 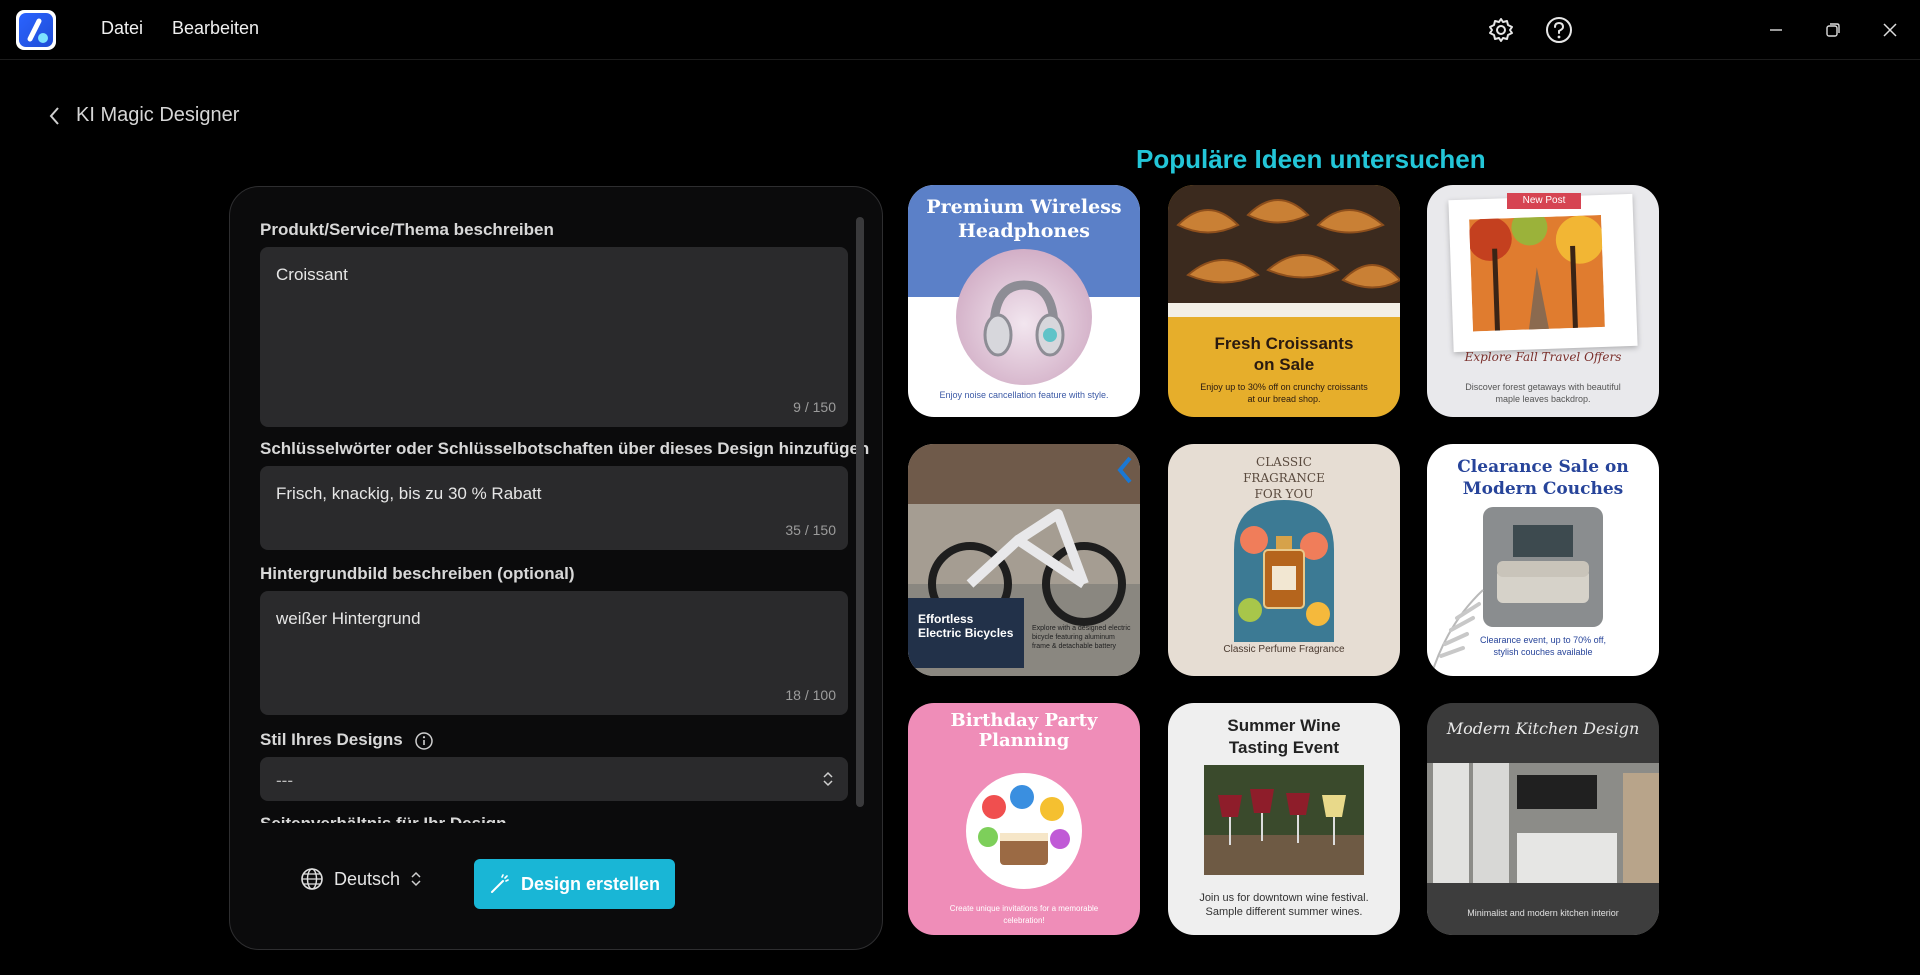 What do you see at coordinates (590, 883) in the screenshot?
I see `create-design-label: Design erstellen` at bounding box center [590, 883].